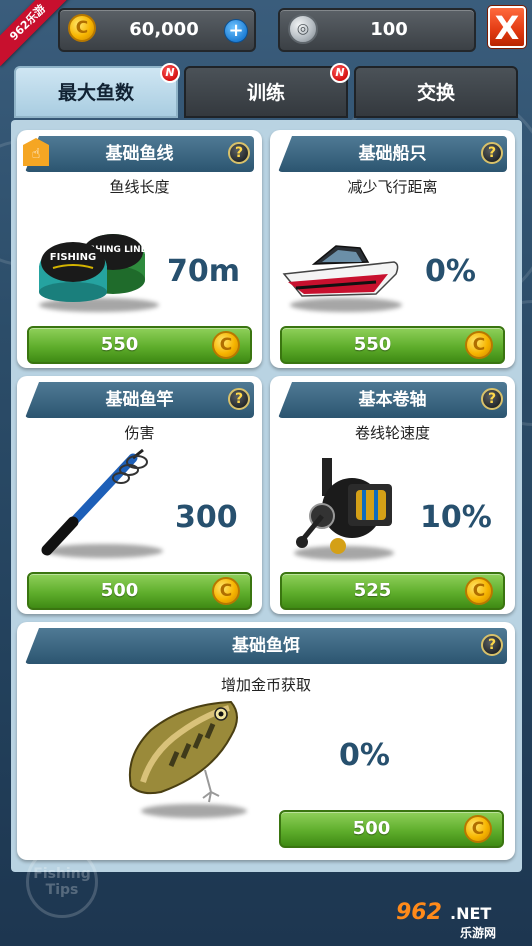 The height and width of the screenshot is (946, 532). I want to click on card-title: 基础鱼饵, so click(266, 646).